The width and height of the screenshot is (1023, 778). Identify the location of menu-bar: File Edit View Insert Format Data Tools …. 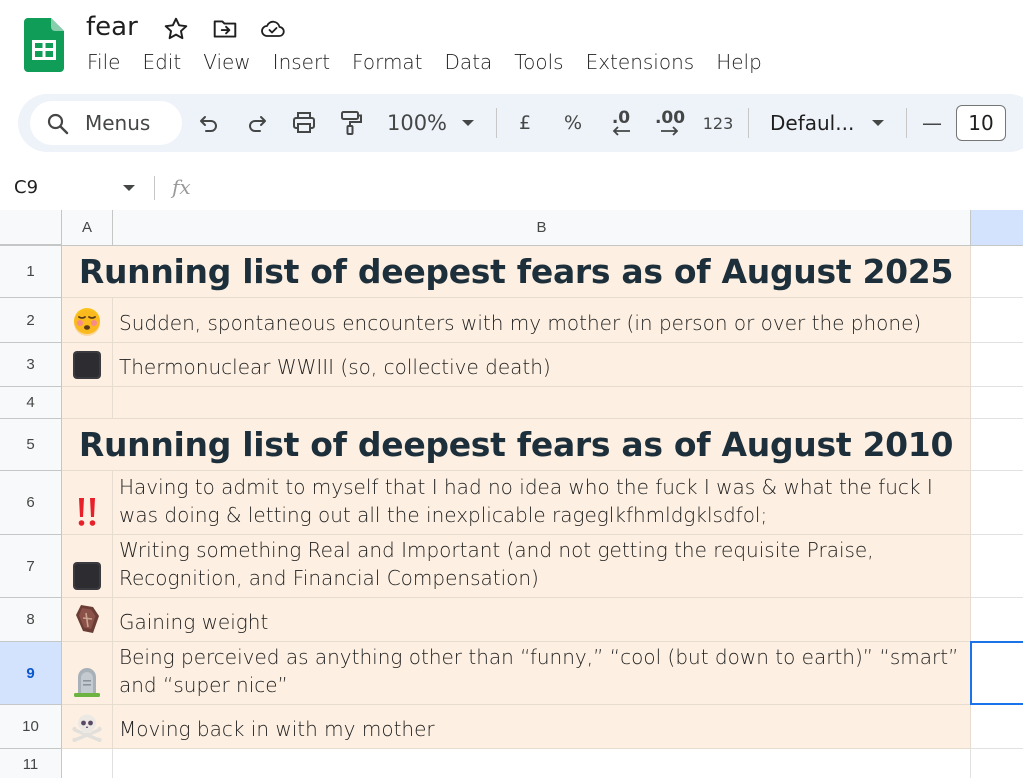
(424, 64).